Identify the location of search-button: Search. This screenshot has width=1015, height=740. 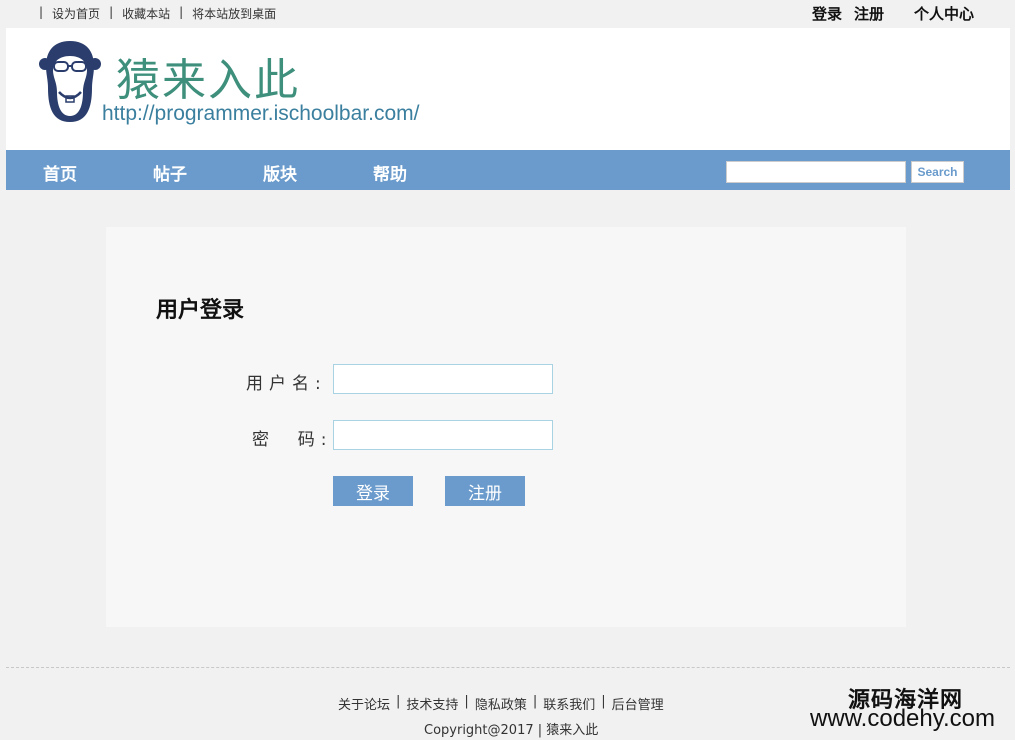
(937, 172).